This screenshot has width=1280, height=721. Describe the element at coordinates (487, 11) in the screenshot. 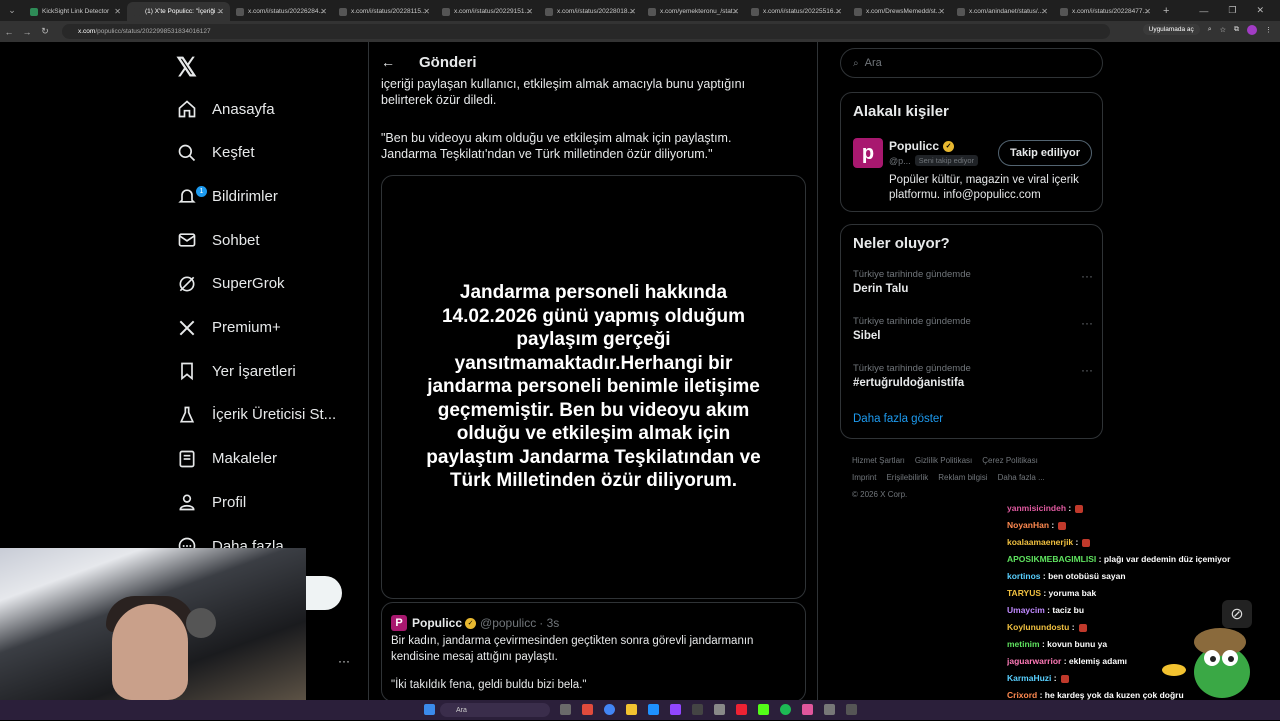

I see `browser-tab: x.com/i/status/20229151... ✕` at that location.